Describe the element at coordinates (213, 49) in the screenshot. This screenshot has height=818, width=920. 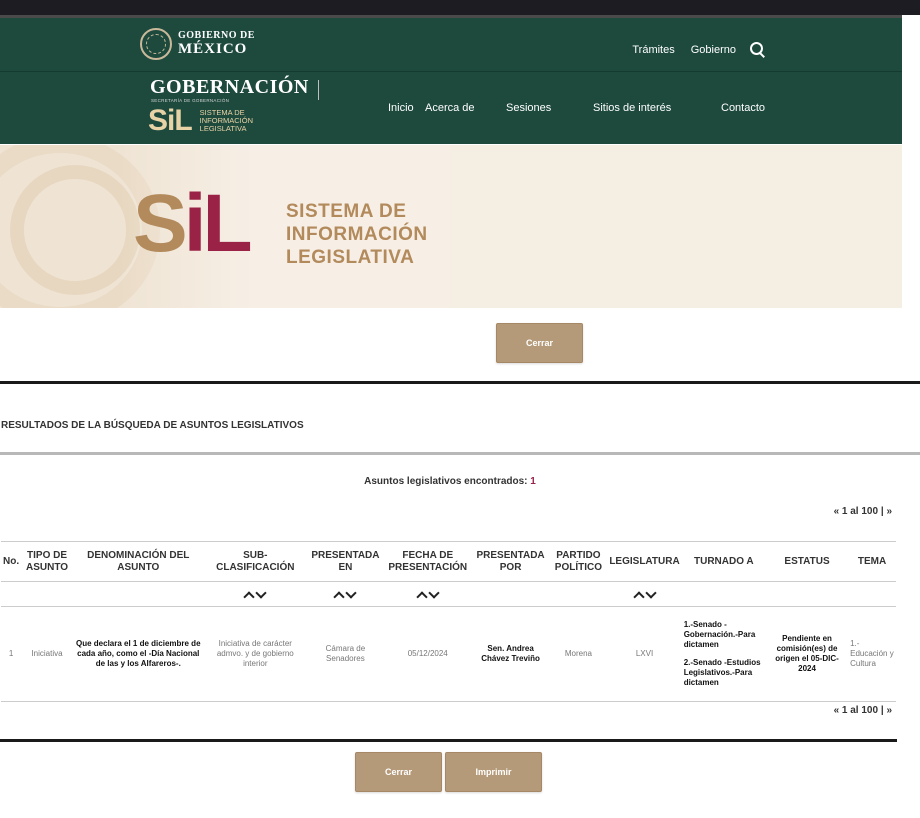
I see `gov-logo-line2: MÉXICO` at that location.